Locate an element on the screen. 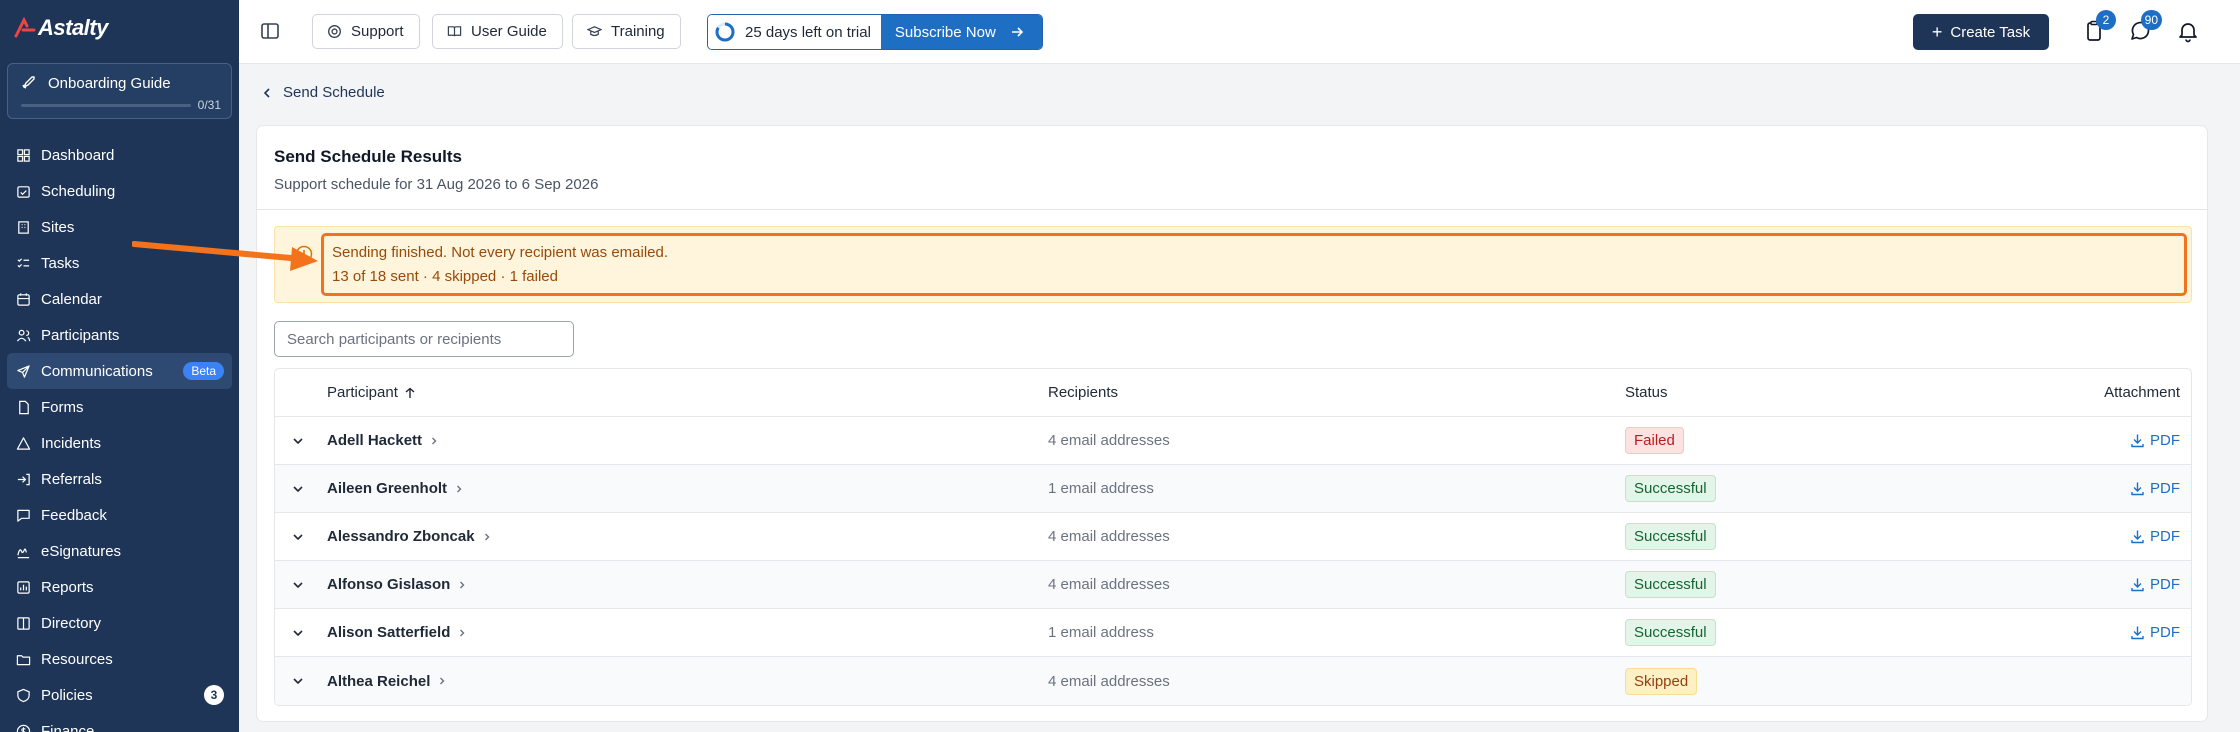 The height and width of the screenshot is (732, 2240). participant-column-header: Participant is located at coordinates (371, 392).